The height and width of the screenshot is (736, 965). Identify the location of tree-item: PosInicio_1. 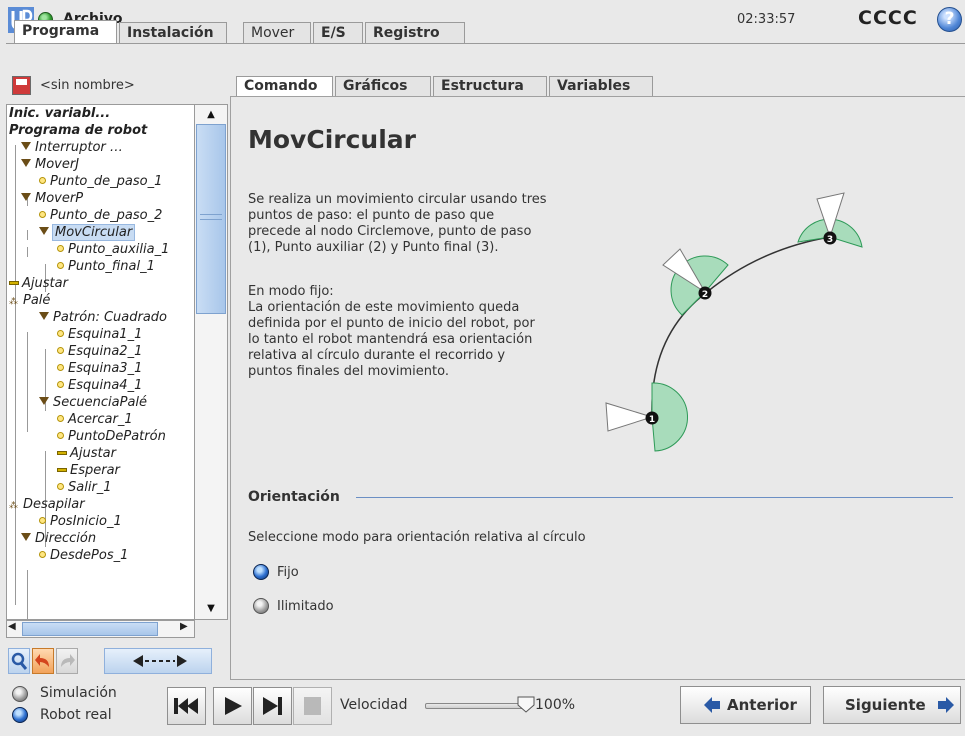
(80, 521).